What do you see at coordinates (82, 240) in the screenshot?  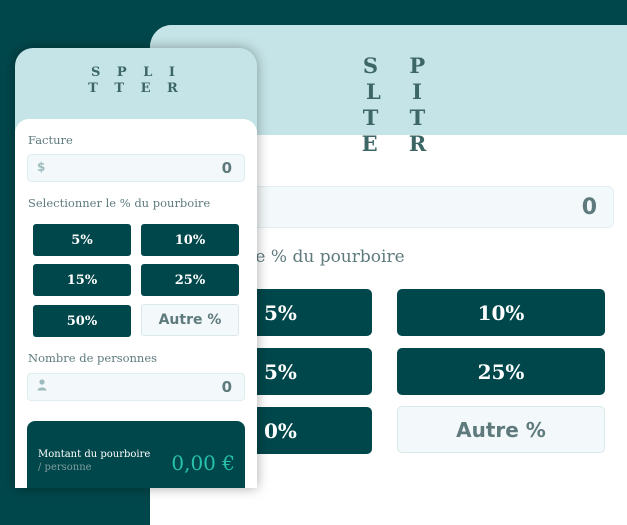 I see `tip-5-button: 5%` at bounding box center [82, 240].